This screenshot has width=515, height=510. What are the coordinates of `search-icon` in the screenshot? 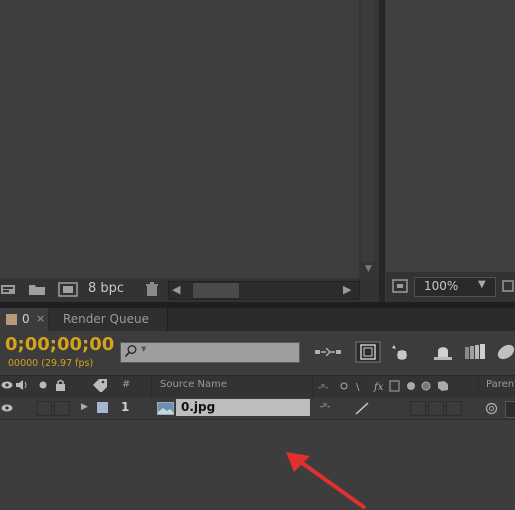 It's located at (130, 351).